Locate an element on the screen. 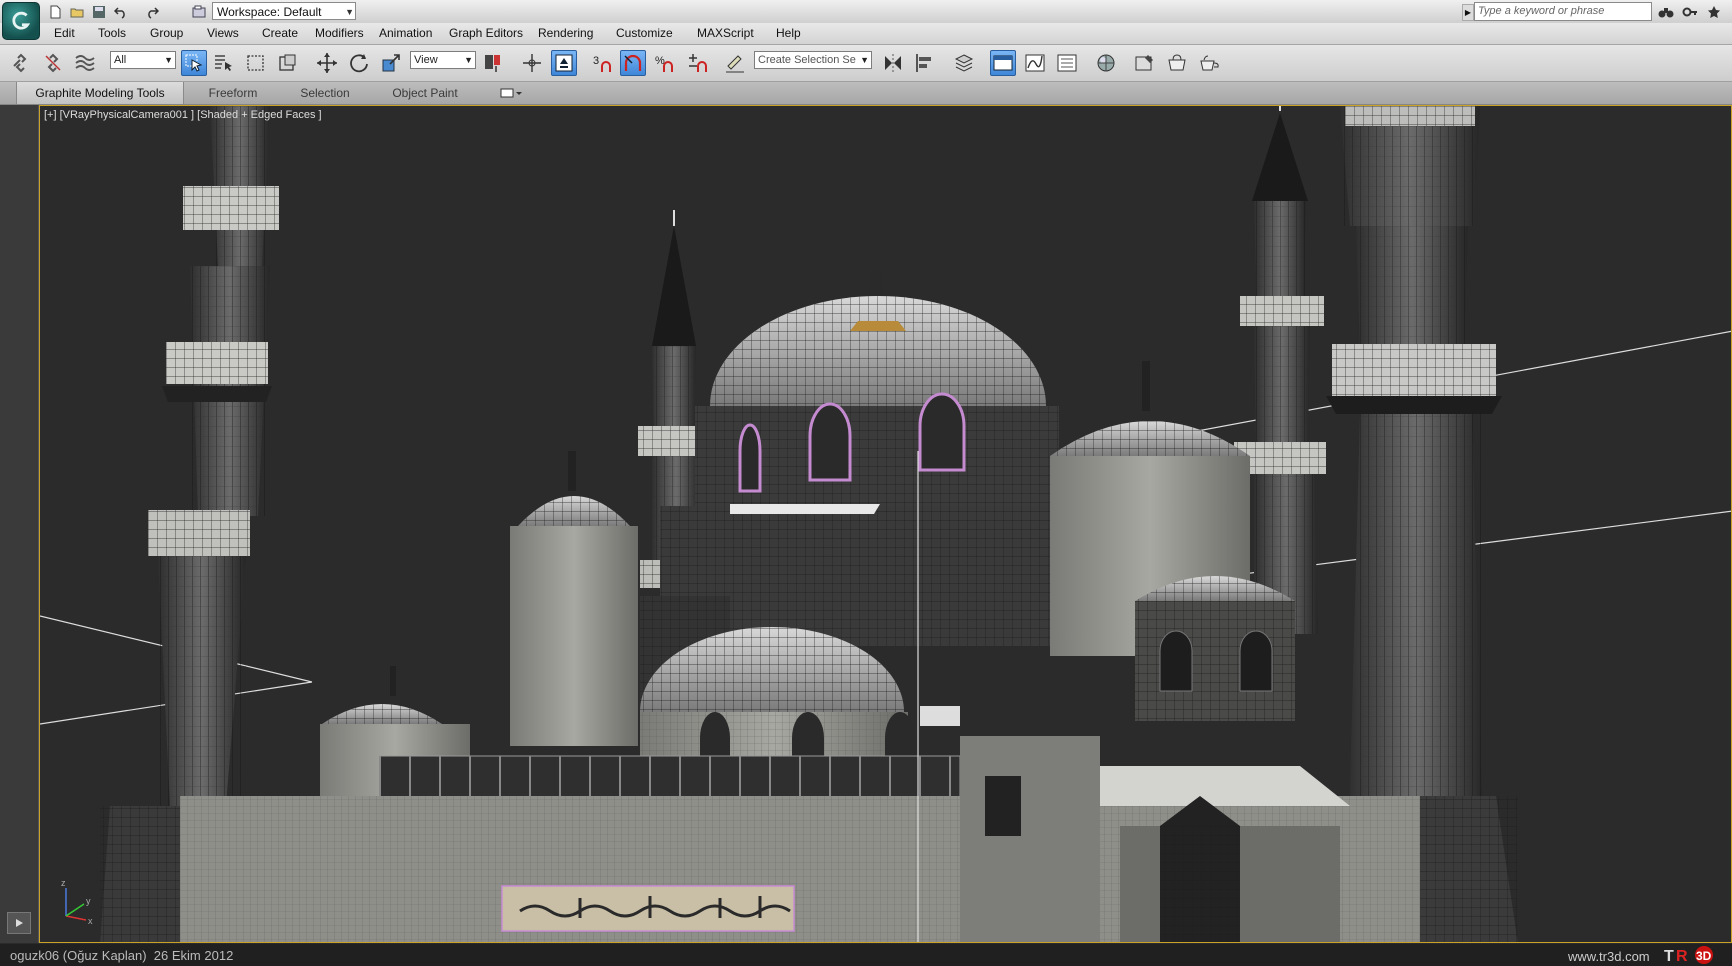 The height and width of the screenshot is (966, 1732). logo-letter-t: T is located at coordinates (1669, 956).